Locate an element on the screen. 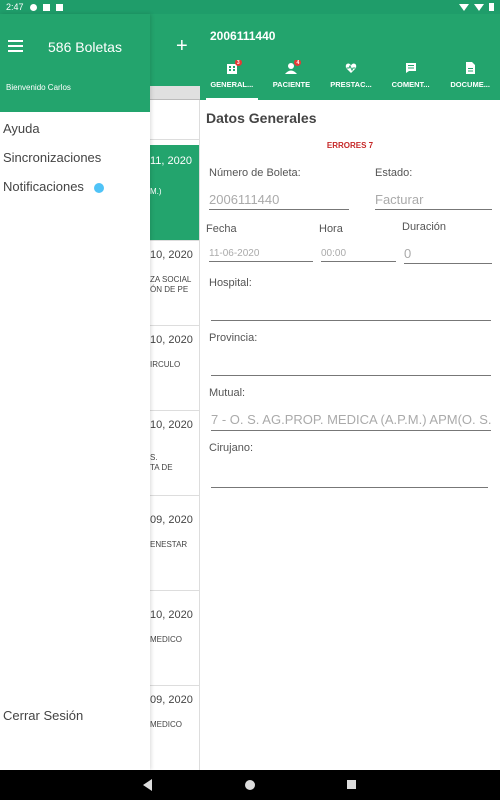  building-icon: 3 is located at coordinates (234, 67).